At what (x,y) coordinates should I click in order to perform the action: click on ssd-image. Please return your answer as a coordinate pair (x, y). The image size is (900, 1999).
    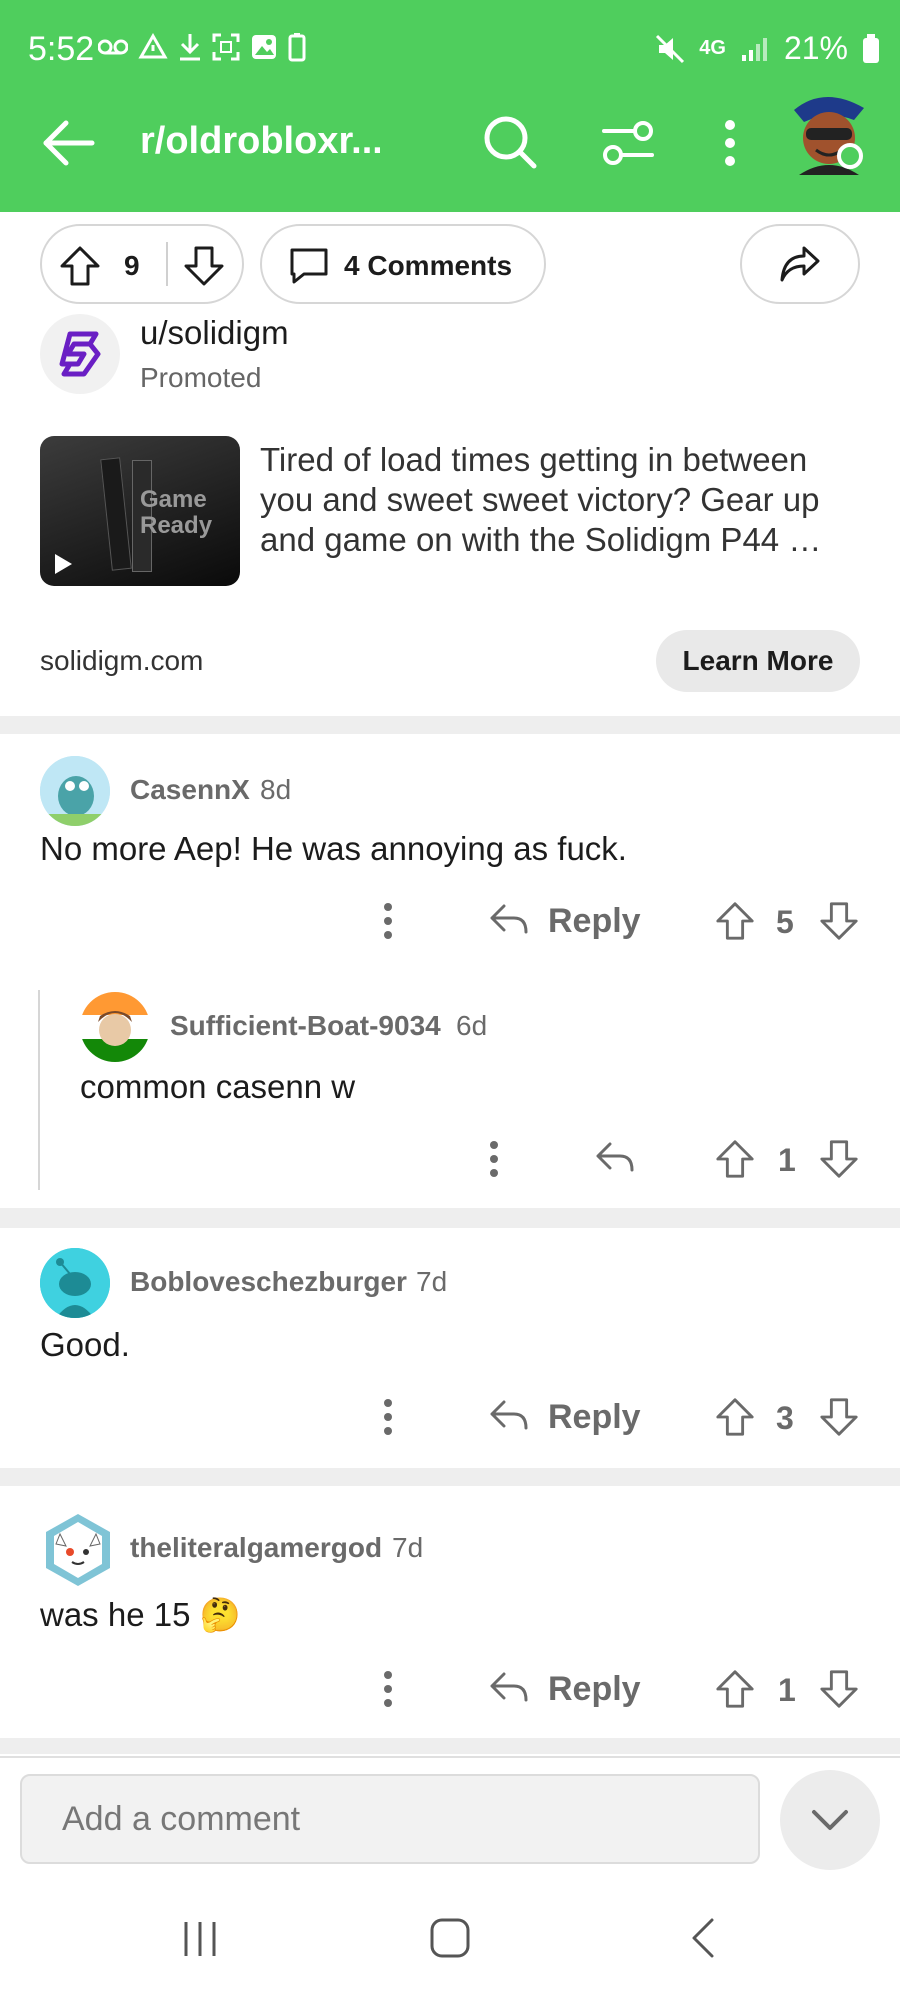
    Looking at the image, I should click on (116, 514).